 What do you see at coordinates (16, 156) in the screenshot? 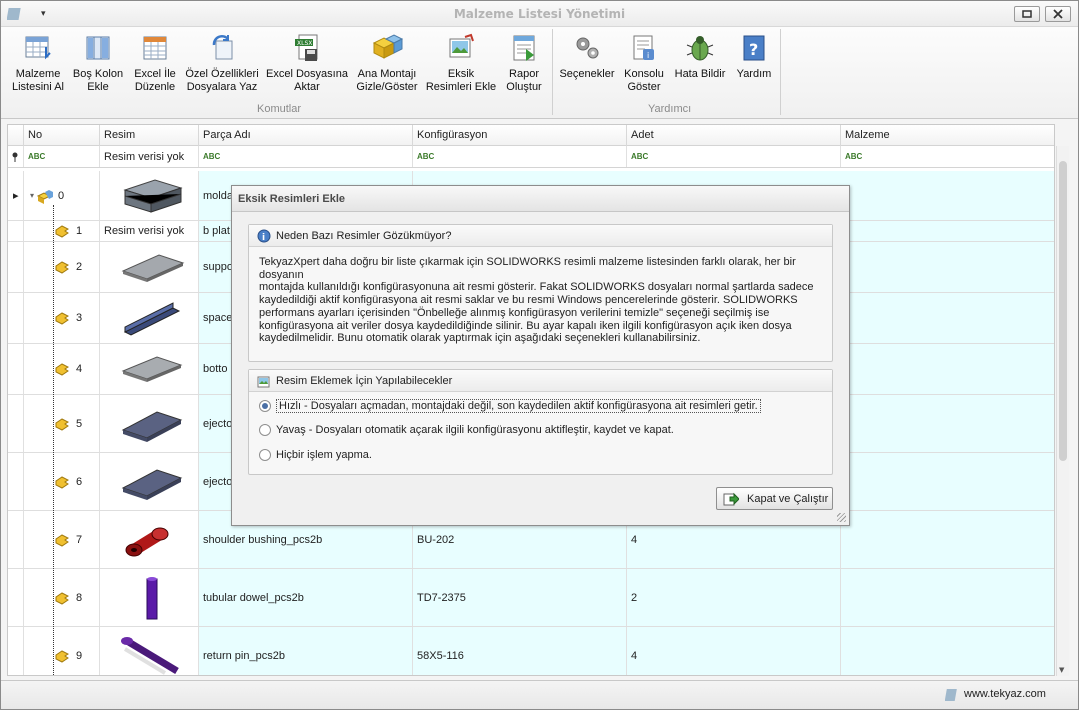
I see `filter-pin-icon` at bounding box center [16, 156].